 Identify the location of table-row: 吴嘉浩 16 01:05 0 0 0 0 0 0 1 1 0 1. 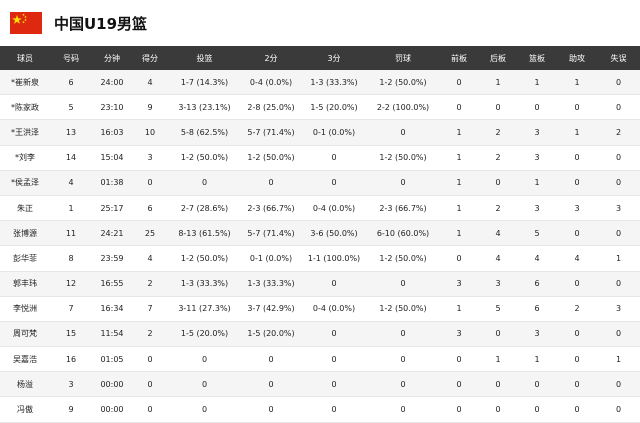
(320, 359).